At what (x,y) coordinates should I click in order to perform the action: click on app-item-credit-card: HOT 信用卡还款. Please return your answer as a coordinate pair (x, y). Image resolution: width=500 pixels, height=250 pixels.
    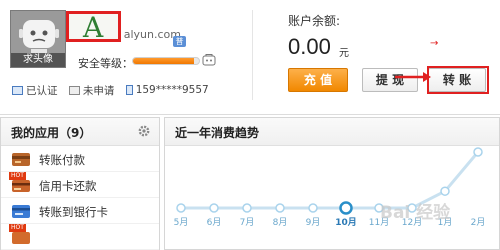
    Looking at the image, I should click on (80, 185).